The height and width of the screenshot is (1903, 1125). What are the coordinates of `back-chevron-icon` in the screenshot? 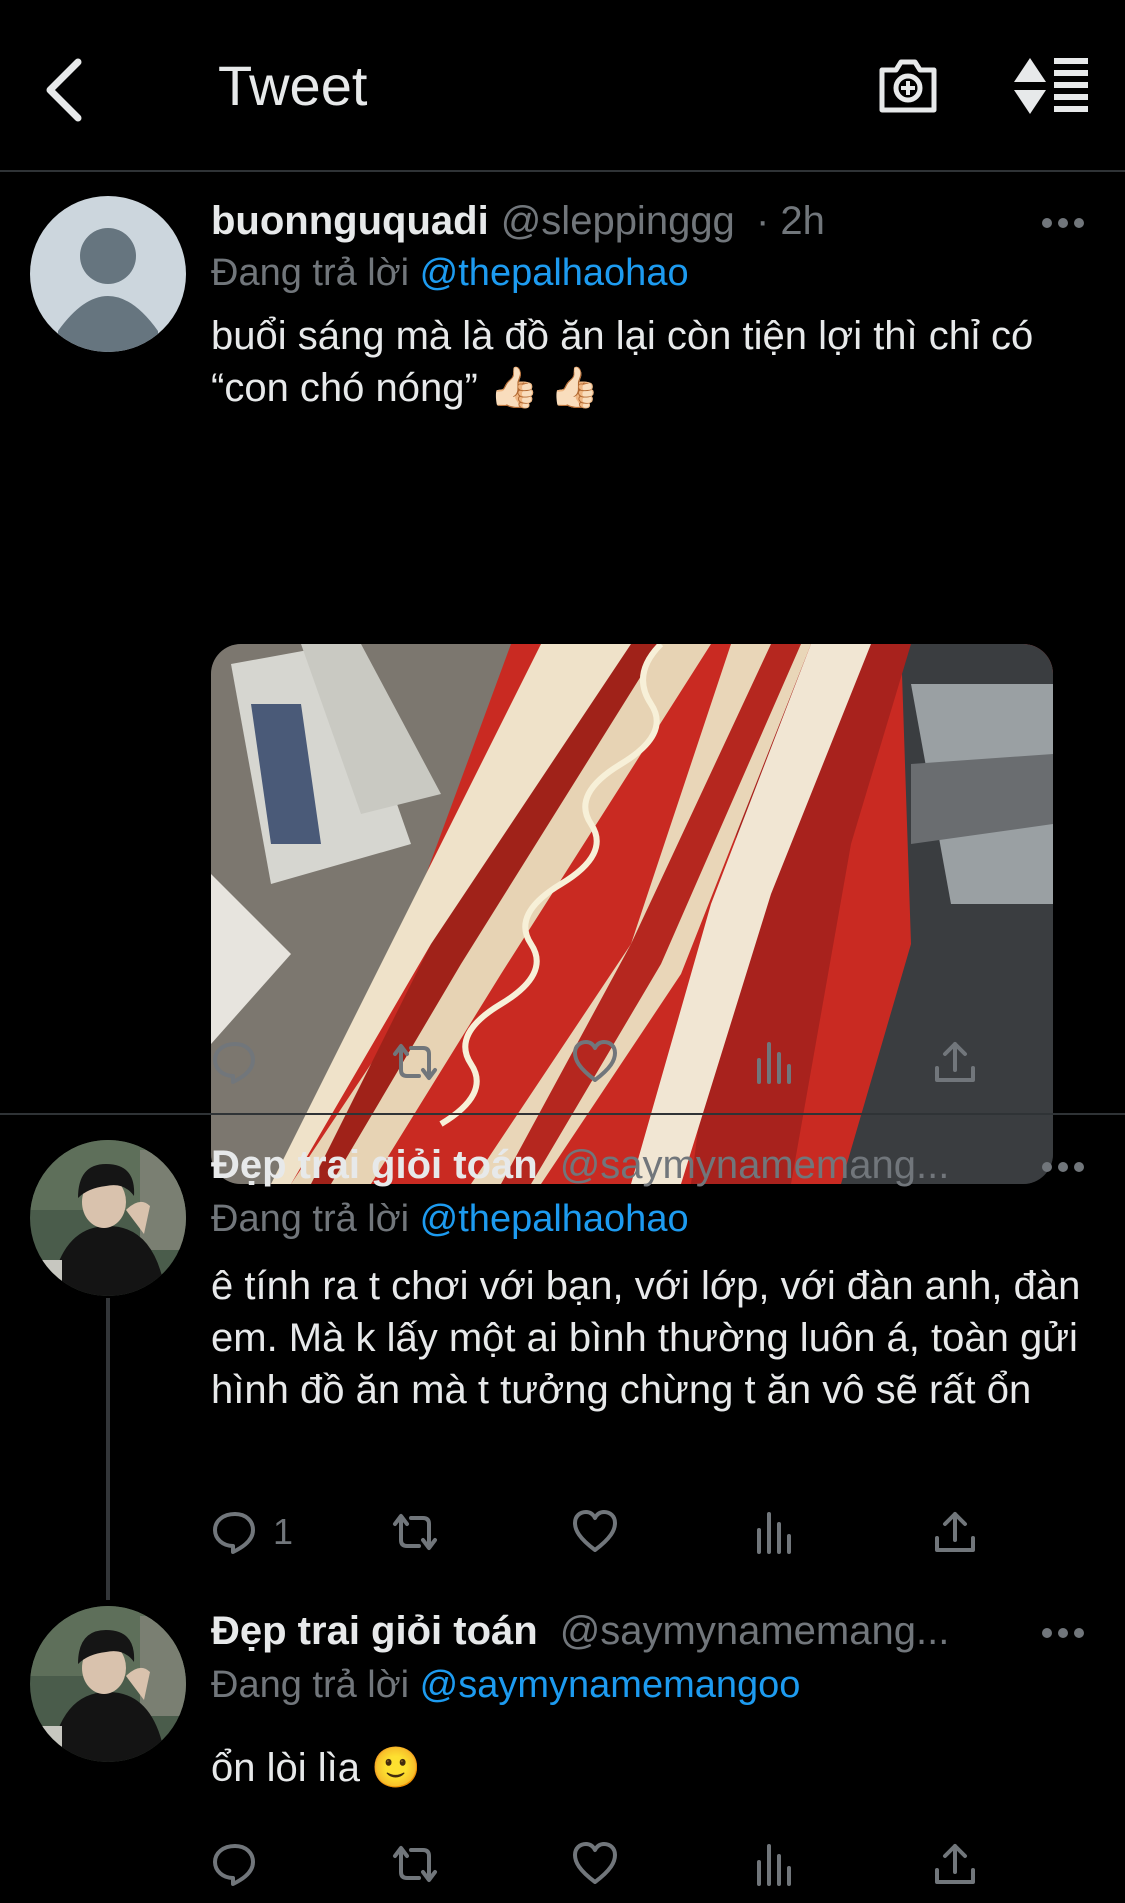 It's located at (68, 90).